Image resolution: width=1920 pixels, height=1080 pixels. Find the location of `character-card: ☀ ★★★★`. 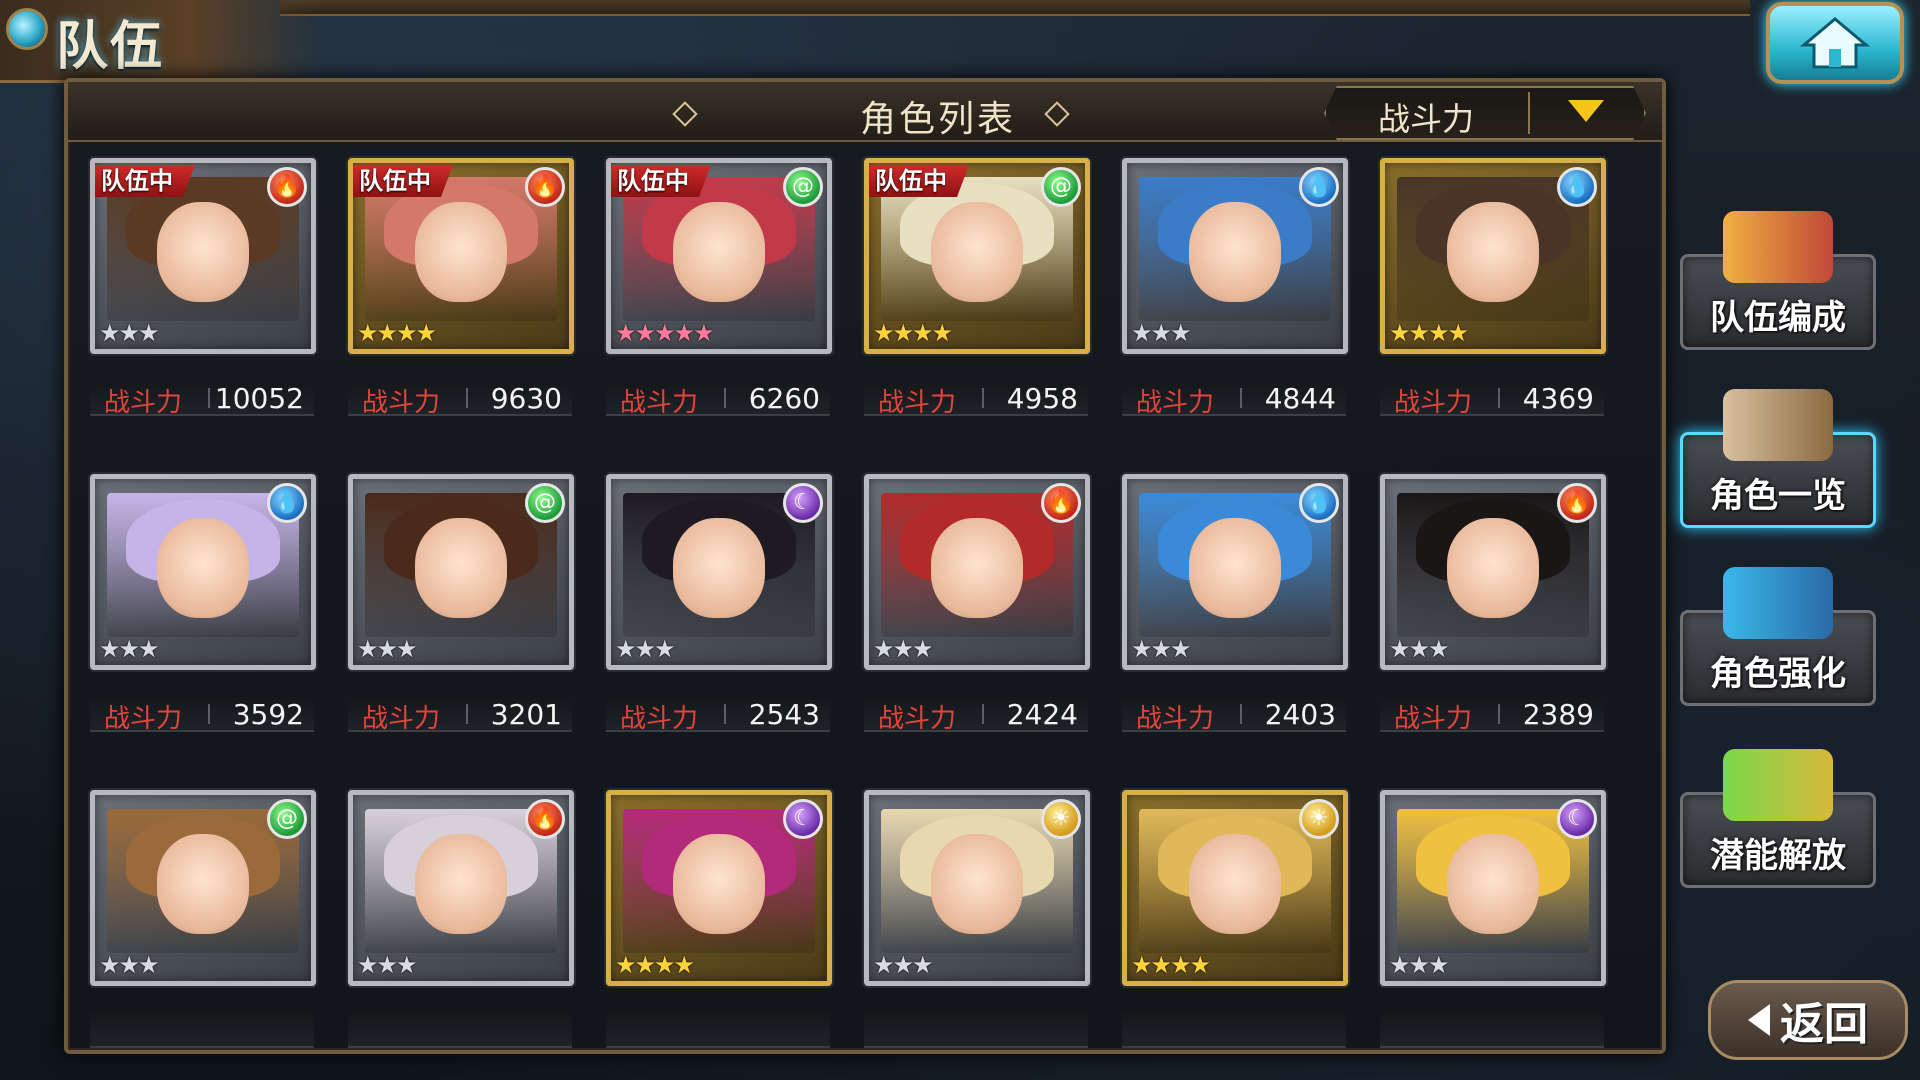

character-card: ☀ ★★★★ is located at coordinates (1235, 888).